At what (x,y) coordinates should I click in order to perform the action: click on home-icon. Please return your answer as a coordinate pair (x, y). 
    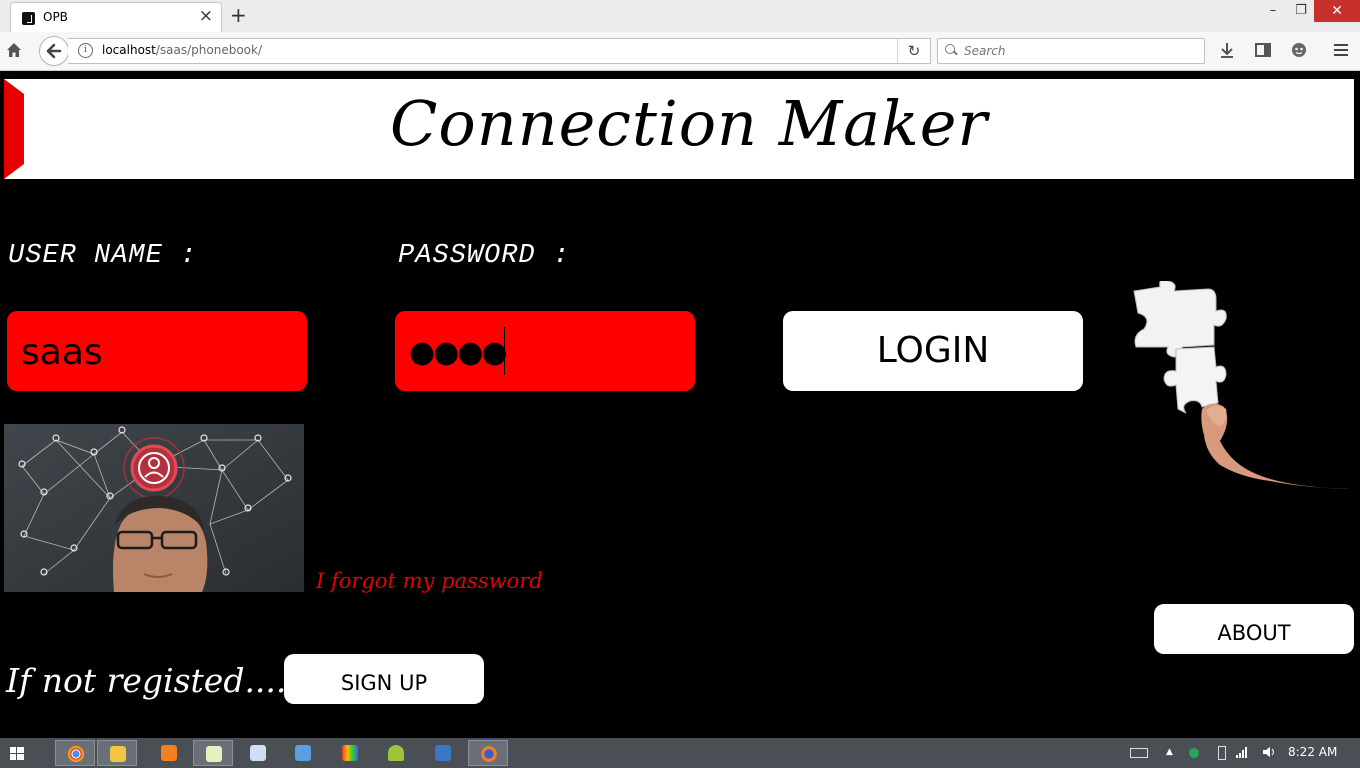
    Looking at the image, I should click on (14, 50).